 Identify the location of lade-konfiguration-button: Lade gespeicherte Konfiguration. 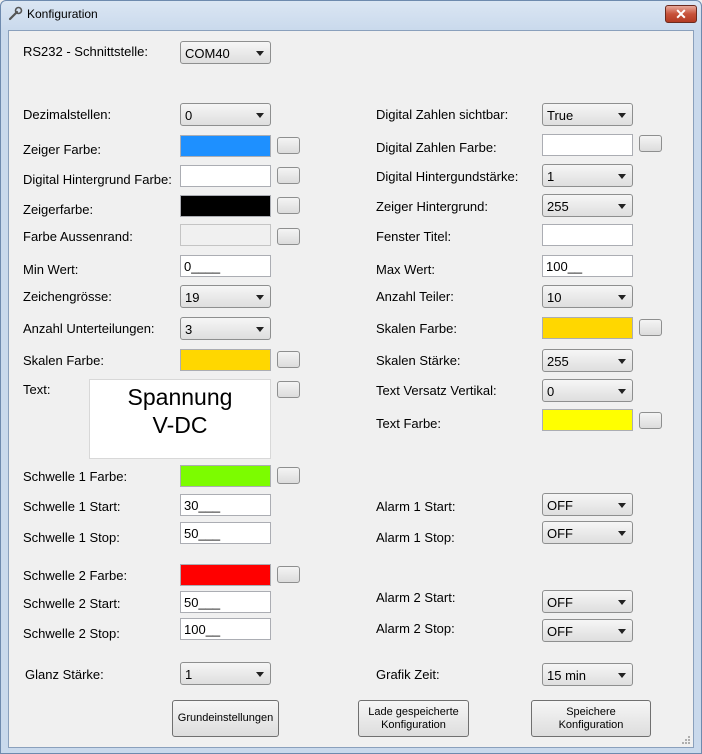
(413, 718).